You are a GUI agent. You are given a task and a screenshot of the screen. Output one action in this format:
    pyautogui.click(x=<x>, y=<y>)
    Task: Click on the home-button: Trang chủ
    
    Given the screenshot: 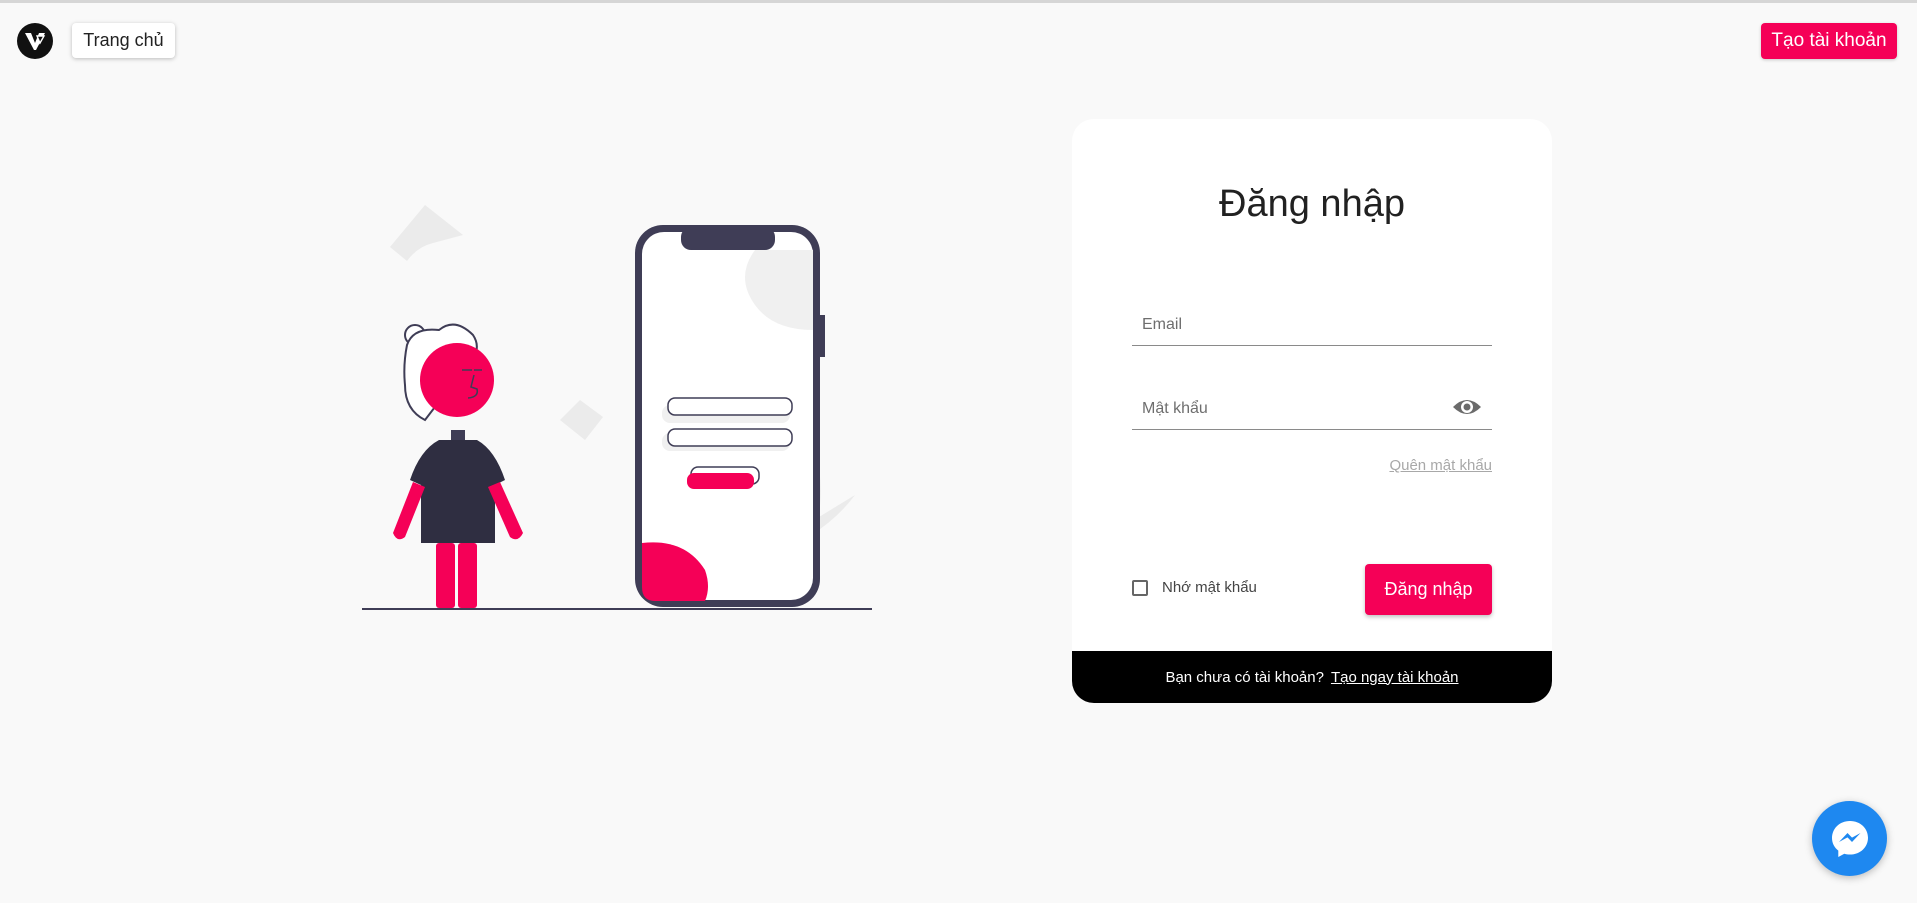 What is the action you would take?
    pyautogui.click(x=123, y=40)
    